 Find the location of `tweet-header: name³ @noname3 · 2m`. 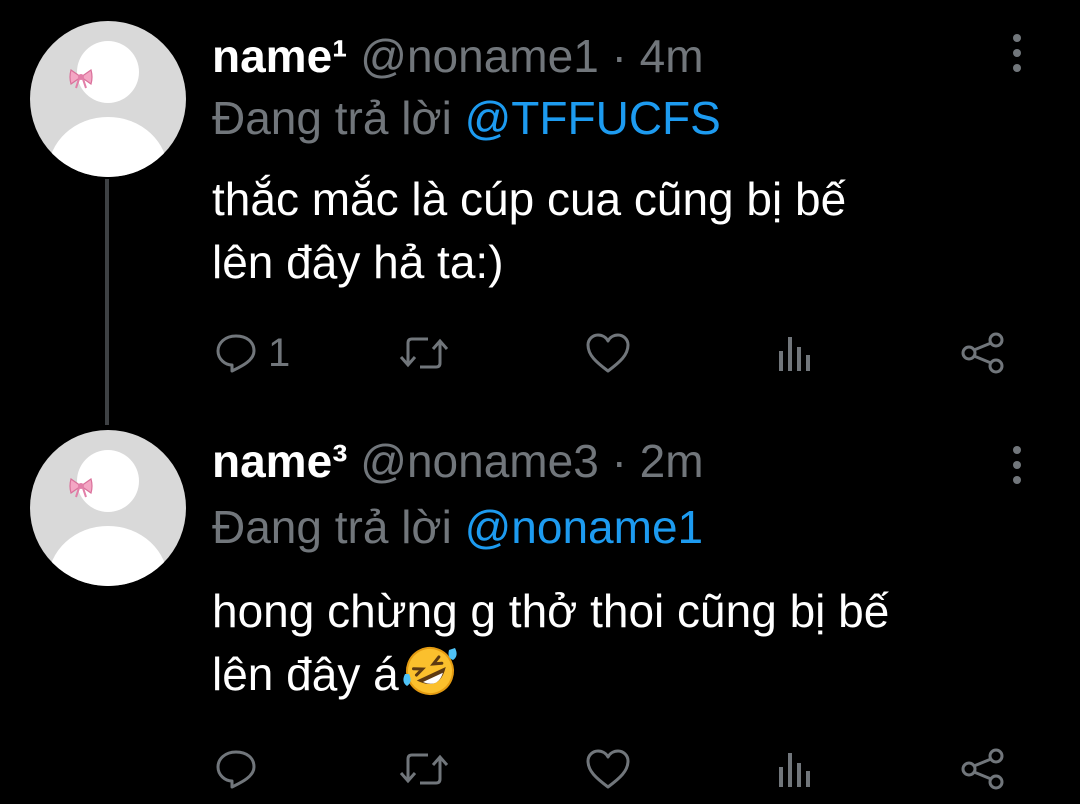

tweet-header: name³ @noname3 · 2m is located at coordinates (458, 461).